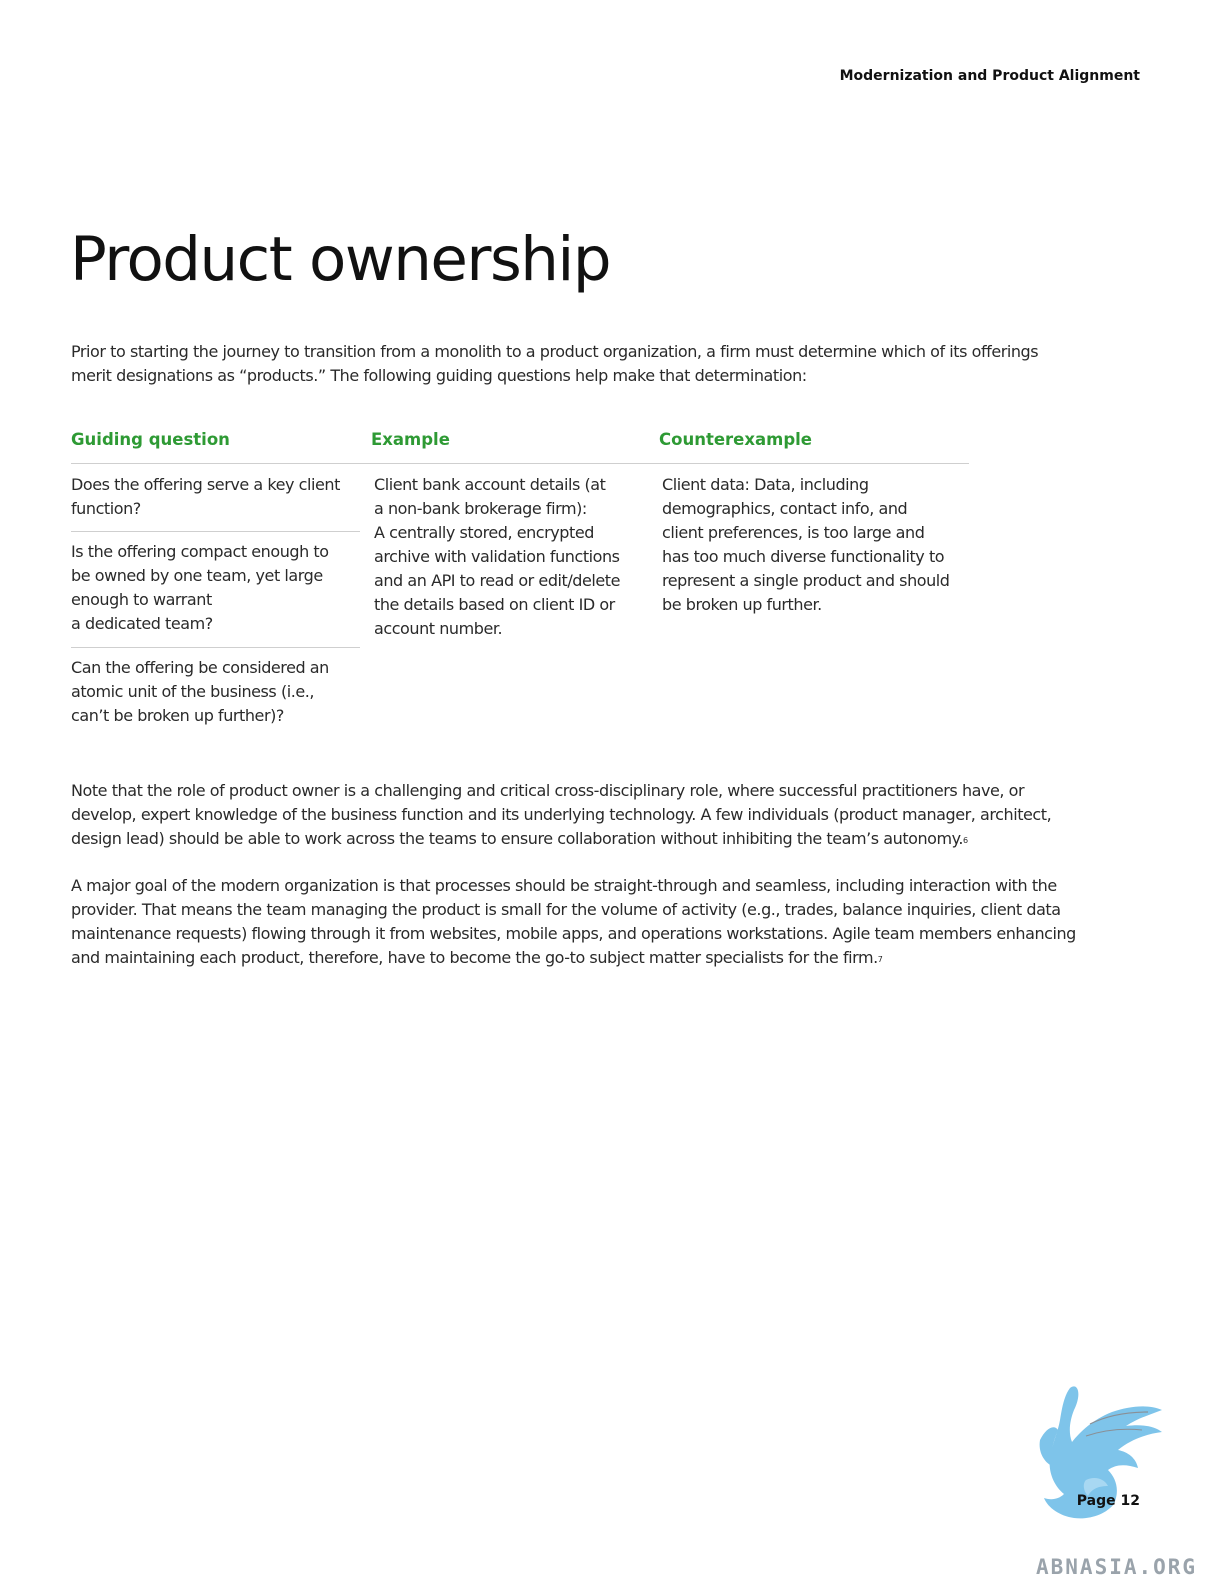 The height and width of the screenshot is (1584, 1224). I want to click on cell-text: Is the offering compact enough to, so click(200, 551).